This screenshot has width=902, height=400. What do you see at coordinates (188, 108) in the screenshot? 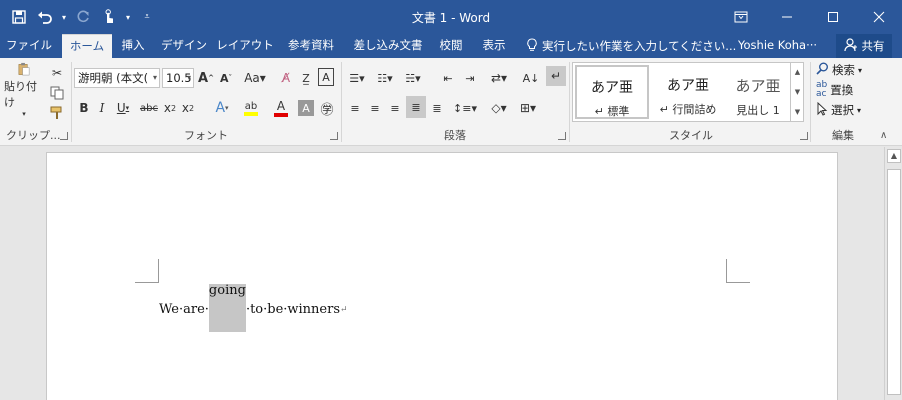
I see `superscript-icon: x2` at bounding box center [188, 108].